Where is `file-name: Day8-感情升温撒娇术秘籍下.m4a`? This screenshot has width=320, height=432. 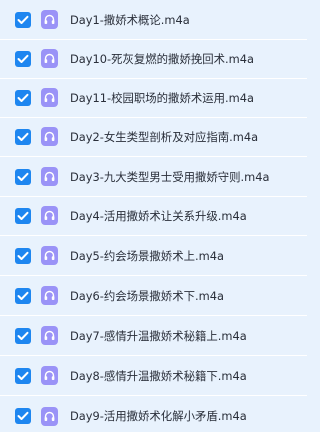
file-name: Day8-感情升温撒娇术秘籍下.m4a is located at coordinates (158, 375).